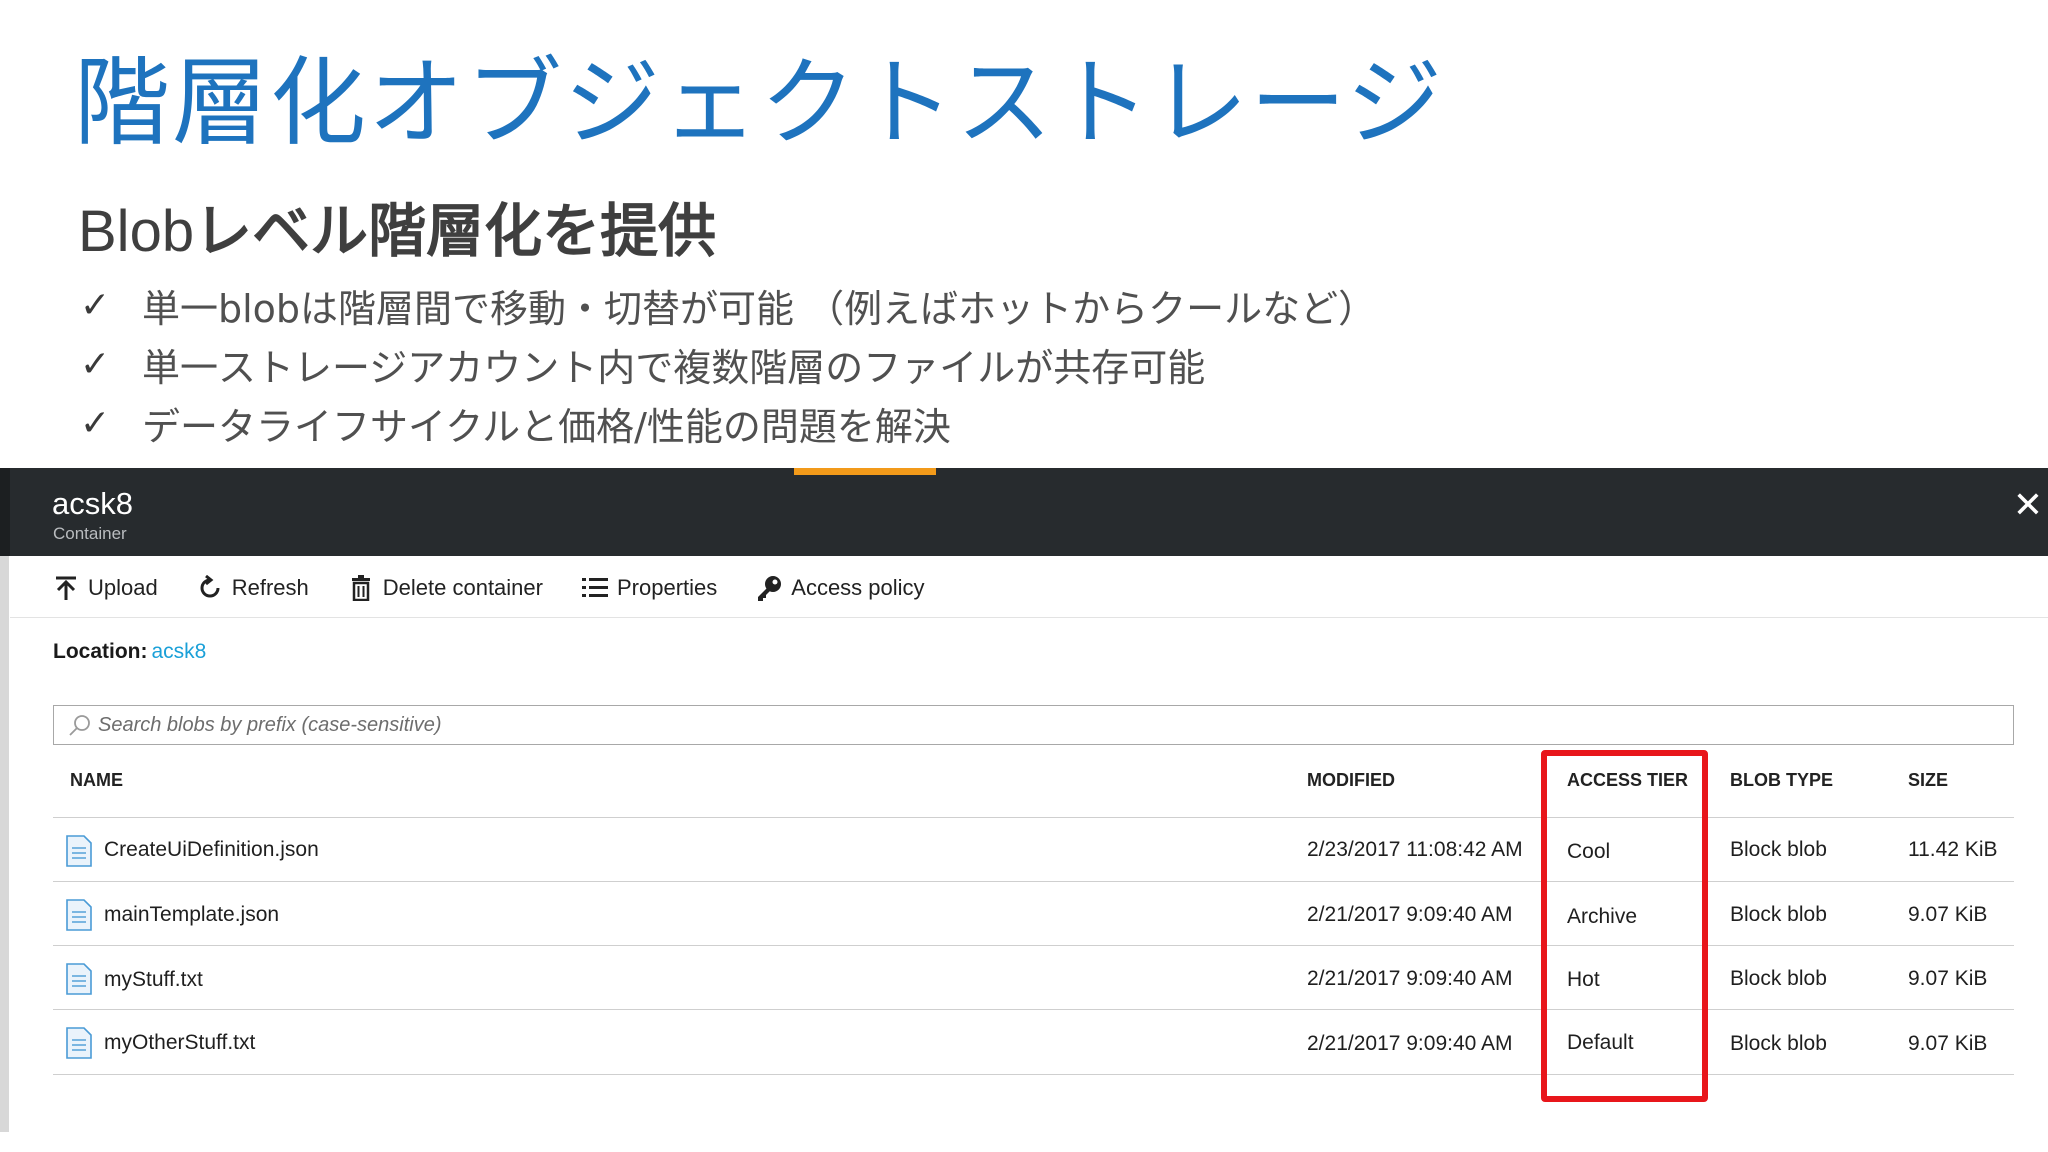 This screenshot has height=1152, width=2048. Describe the element at coordinates (1024, 512) in the screenshot. I see `blade-header: acsk8 Container ✕` at that location.